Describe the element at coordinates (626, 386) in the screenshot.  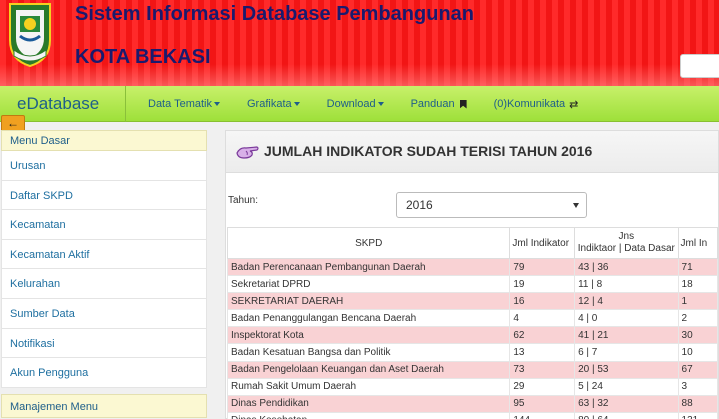
I see `cell-jns: 5 | 24` at that location.